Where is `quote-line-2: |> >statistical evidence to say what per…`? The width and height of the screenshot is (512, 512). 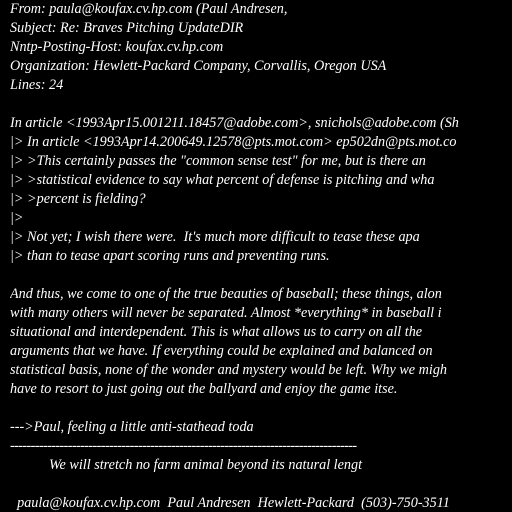 quote-line-2: |> >statistical evidence to say what per… is located at coordinates (222, 180).